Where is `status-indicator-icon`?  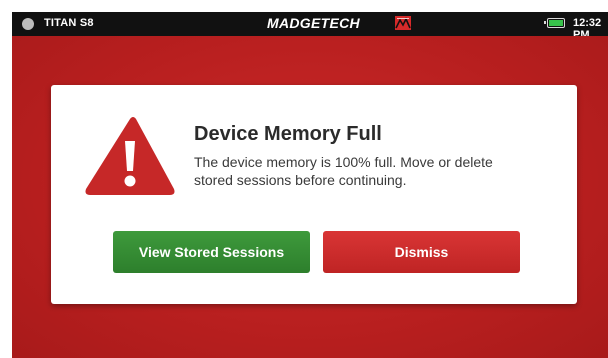
status-indicator-icon is located at coordinates (28, 24).